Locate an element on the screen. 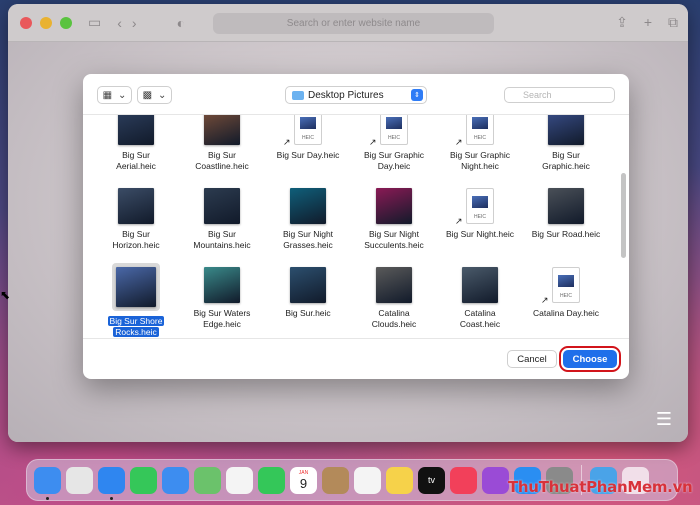  new-tab-icon: + is located at coordinates (648, 22).